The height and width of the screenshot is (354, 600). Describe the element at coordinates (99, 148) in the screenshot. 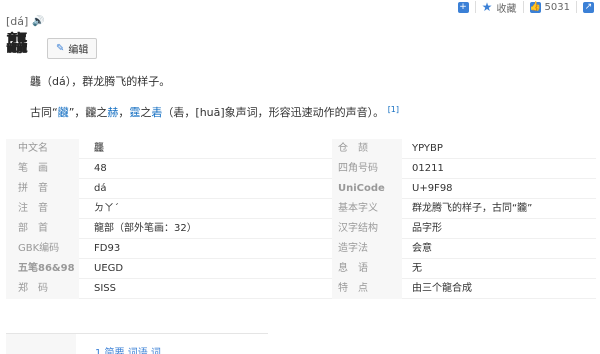

I see `value: 龘` at that location.